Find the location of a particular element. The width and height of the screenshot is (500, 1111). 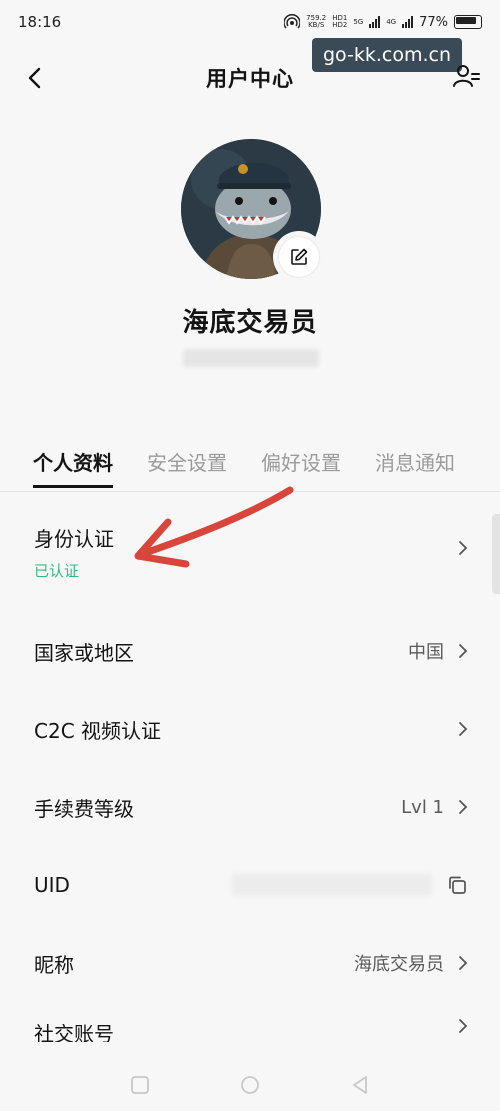

identity-right is located at coordinates (463, 548).